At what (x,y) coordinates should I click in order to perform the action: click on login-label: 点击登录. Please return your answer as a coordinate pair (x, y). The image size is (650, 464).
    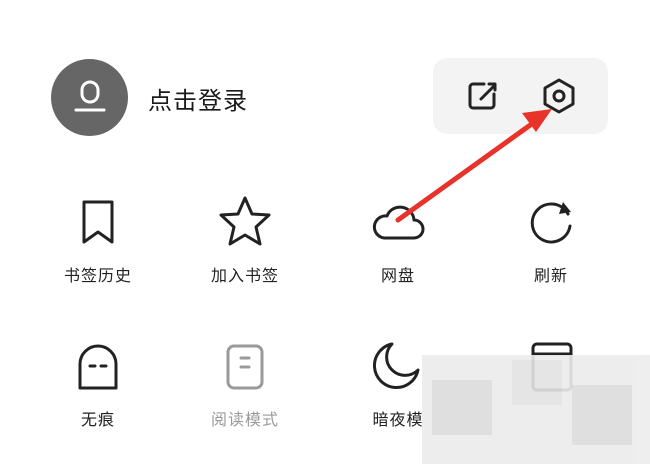
    Looking at the image, I should click on (198, 98).